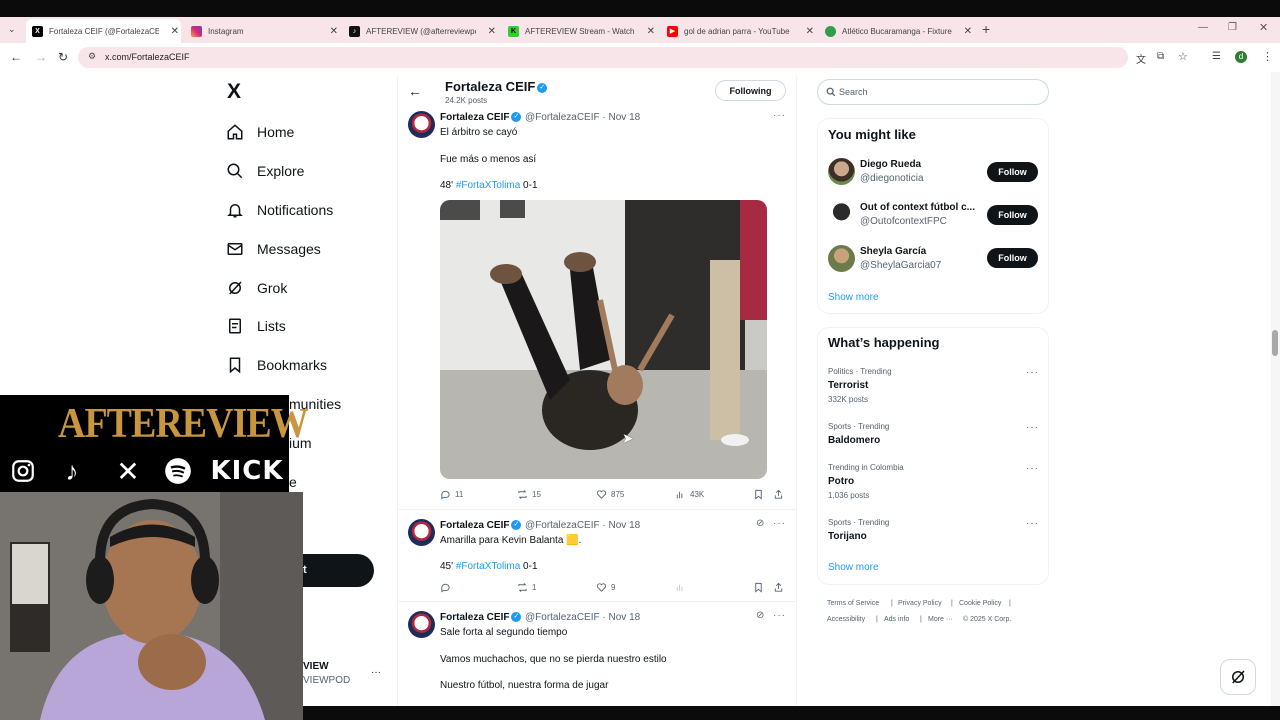 The height and width of the screenshot is (720, 1280). What do you see at coordinates (1275, 389) in the screenshot?
I see `page-scrollbar` at bounding box center [1275, 389].